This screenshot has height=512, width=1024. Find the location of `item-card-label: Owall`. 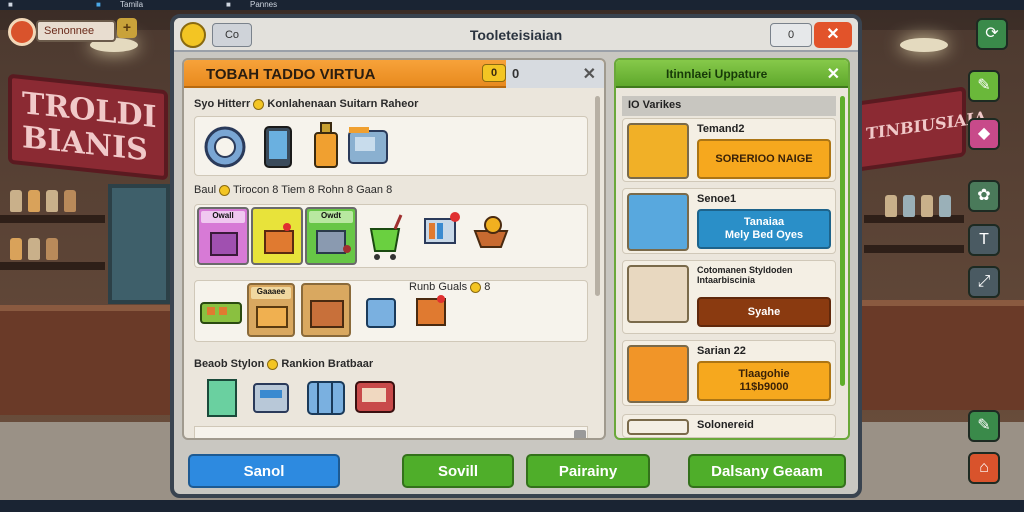

item-card-label: Owall is located at coordinates (223, 217).